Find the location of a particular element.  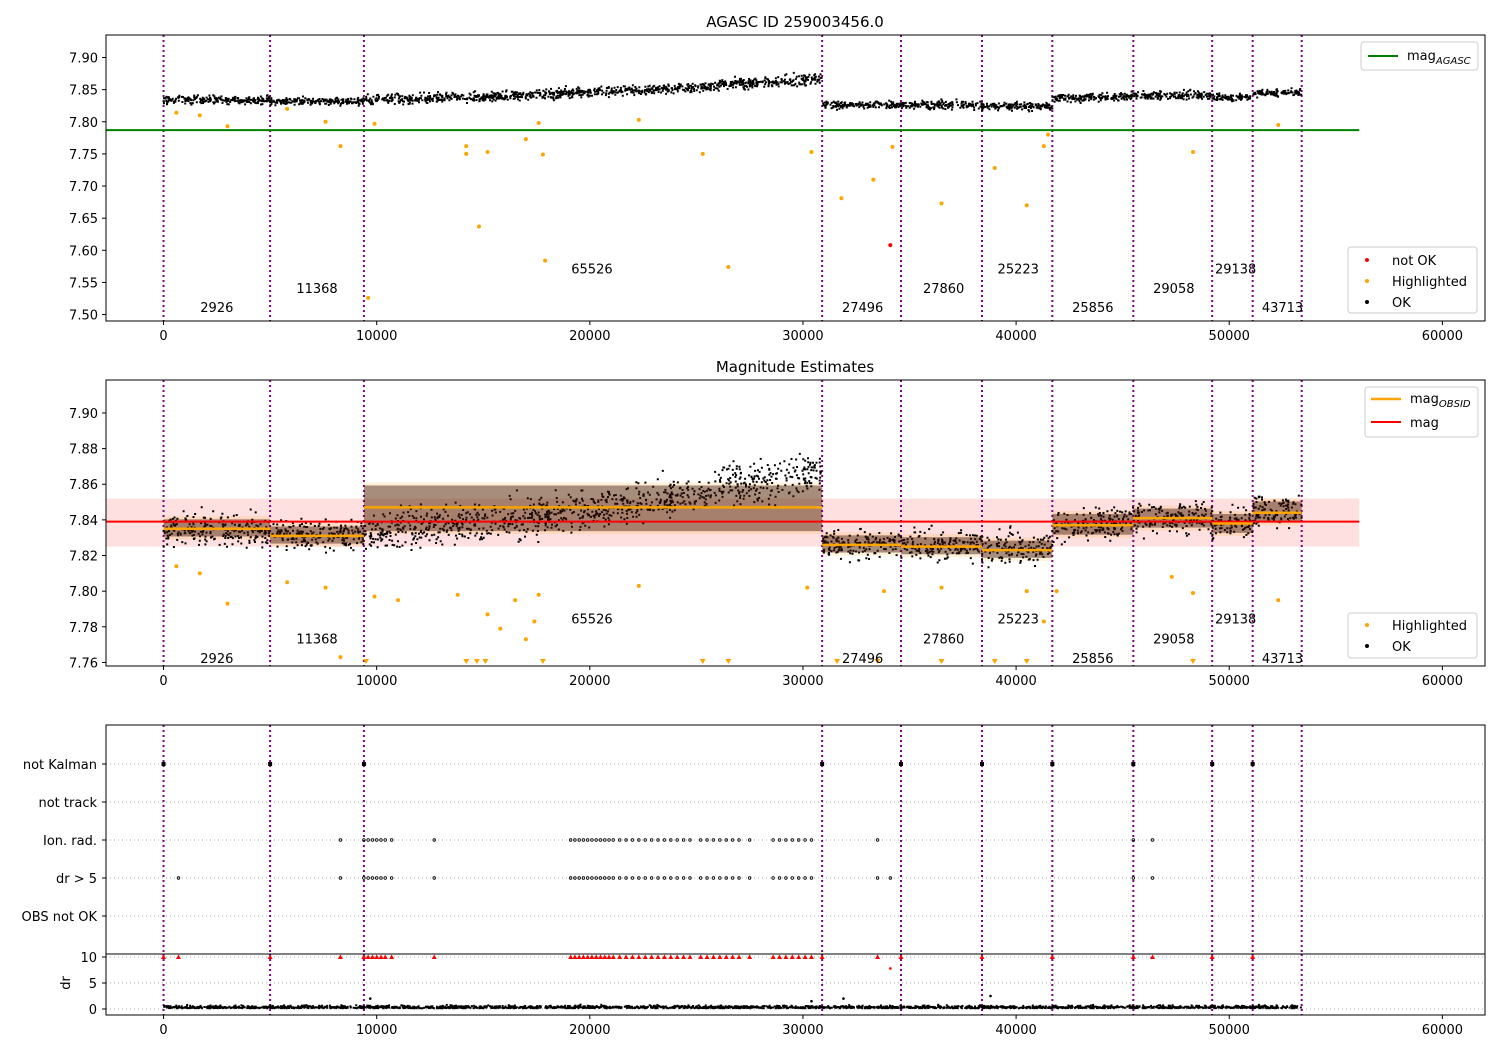

panel2-obs-label: 25223 is located at coordinates (1018, 620).